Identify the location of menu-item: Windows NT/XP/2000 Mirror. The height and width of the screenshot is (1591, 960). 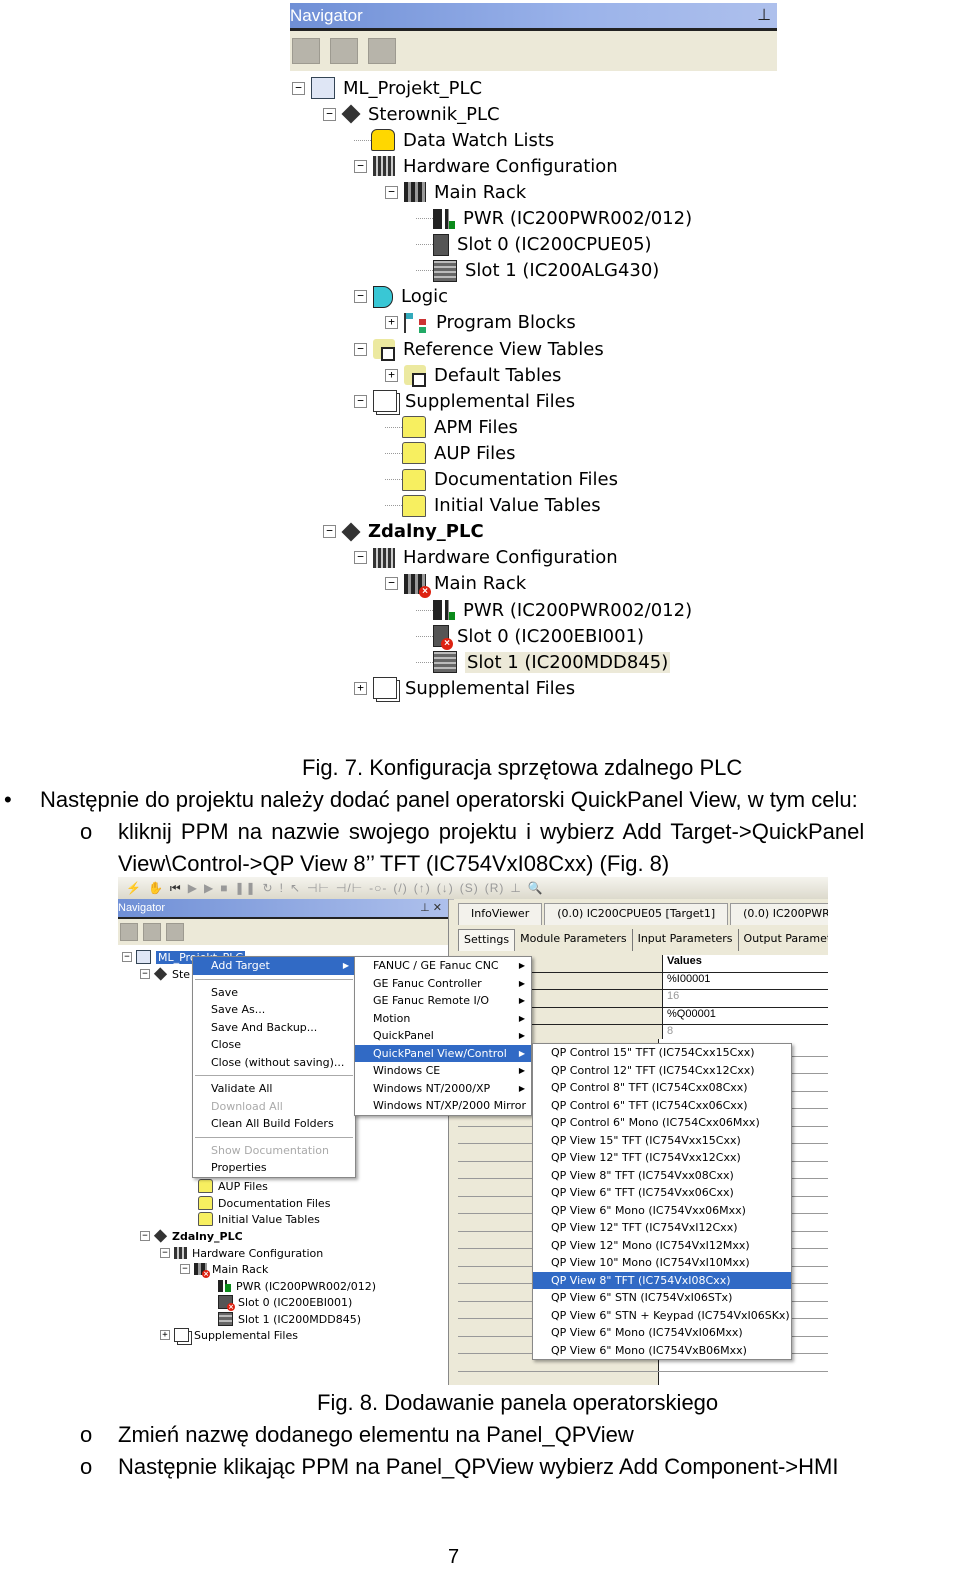
(443, 1106).